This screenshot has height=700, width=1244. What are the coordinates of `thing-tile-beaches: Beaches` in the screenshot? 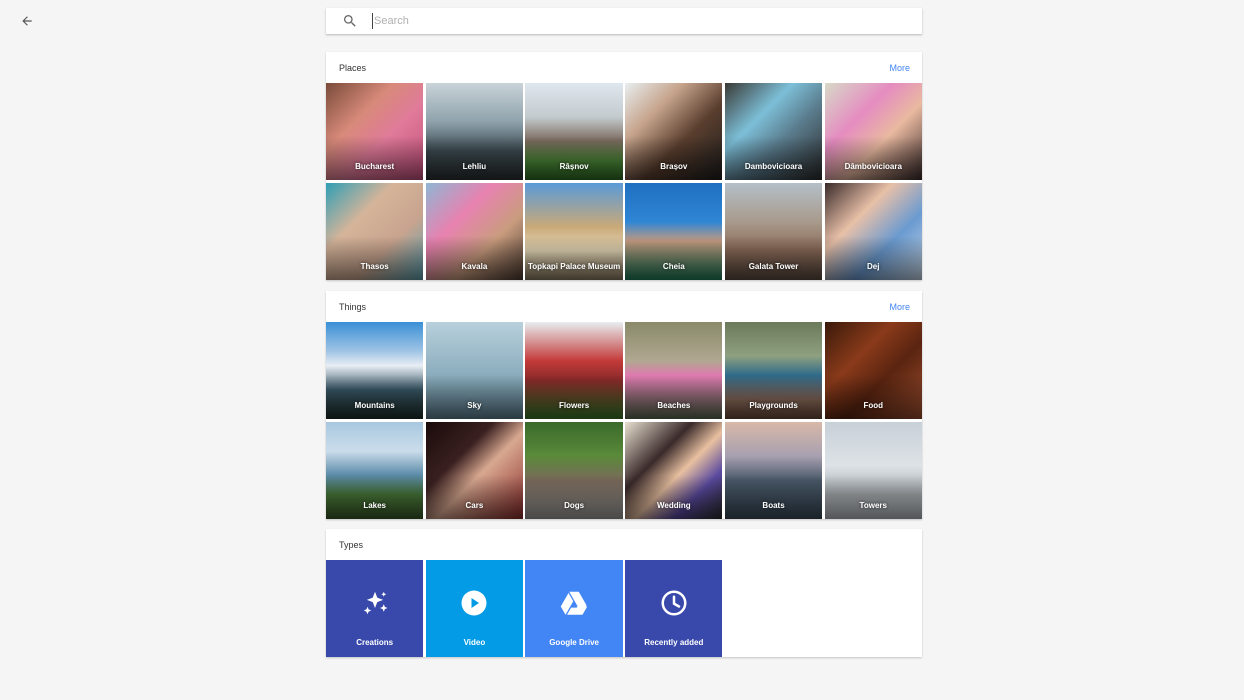 It's located at (674, 370).